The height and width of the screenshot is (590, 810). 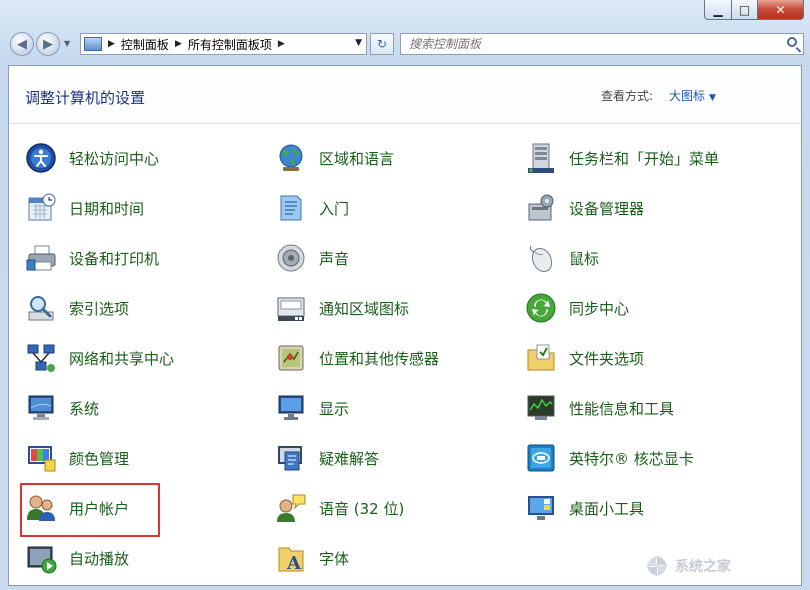 I want to click on color-management-icon, so click(x=42, y=459).